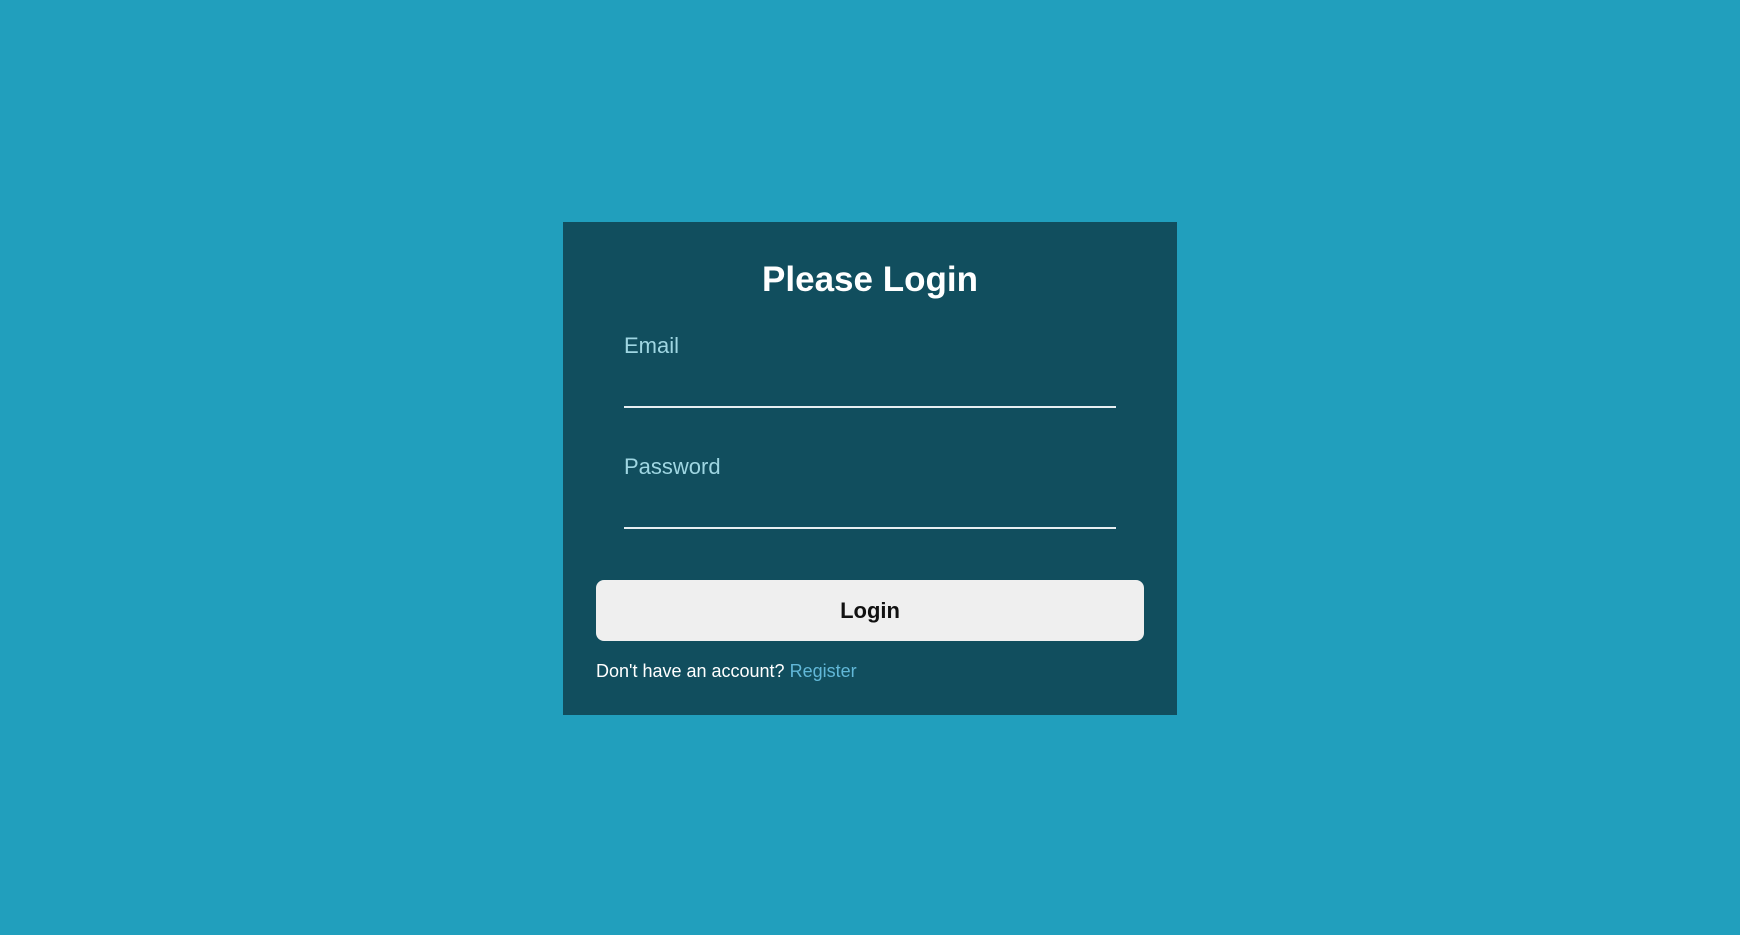 The width and height of the screenshot is (1740, 935). I want to click on password-field, so click(870, 512).